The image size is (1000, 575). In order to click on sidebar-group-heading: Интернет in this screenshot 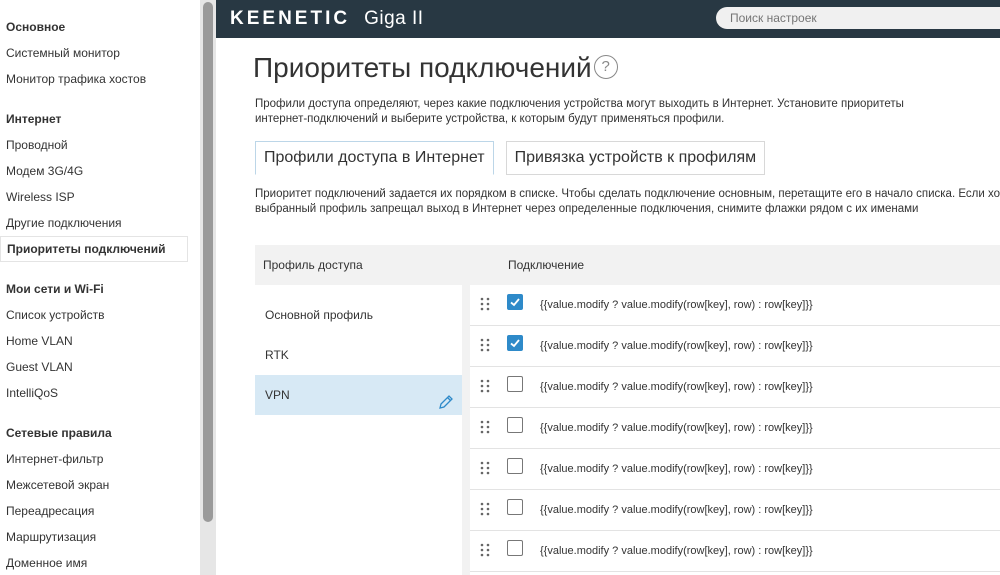, I will do `click(34, 119)`.